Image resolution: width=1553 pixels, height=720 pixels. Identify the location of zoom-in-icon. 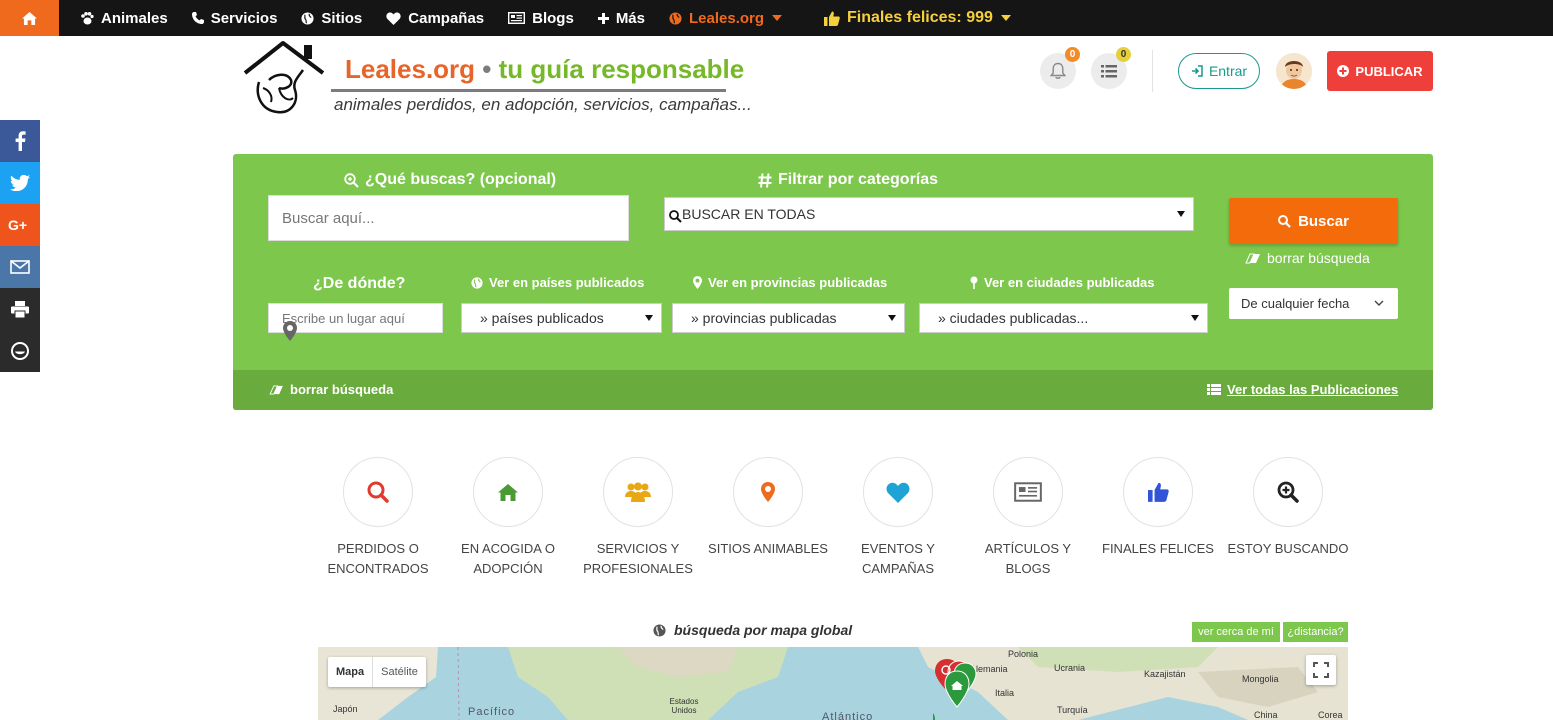
(351, 180).